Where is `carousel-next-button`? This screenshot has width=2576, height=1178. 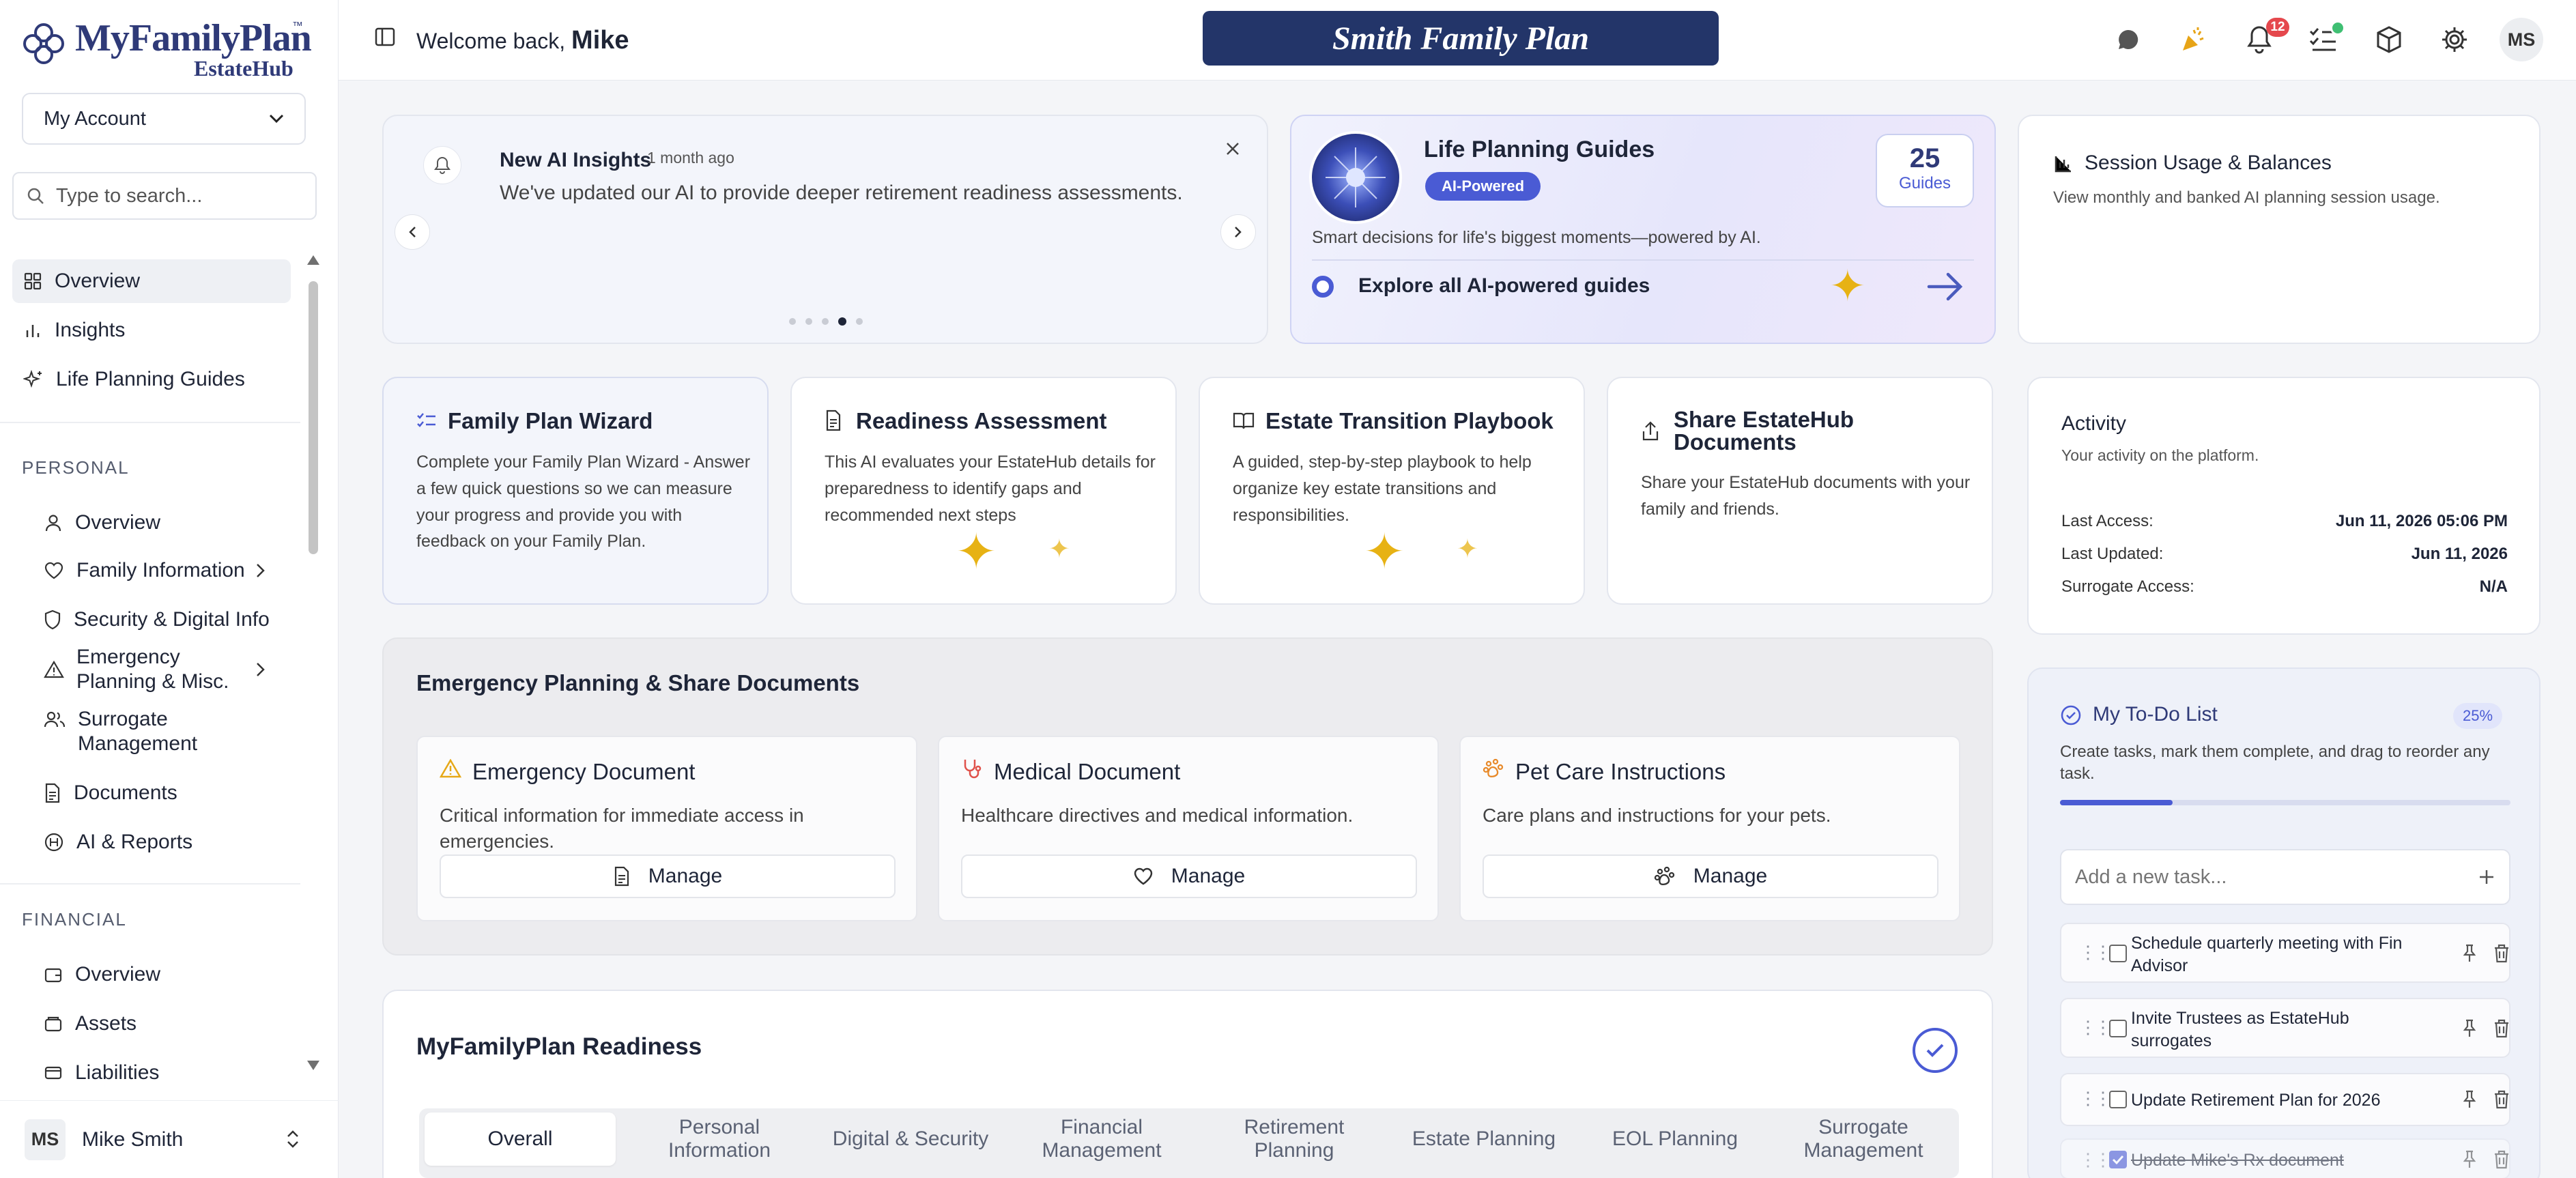
carousel-next-button is located at coordinates (1238, 232).